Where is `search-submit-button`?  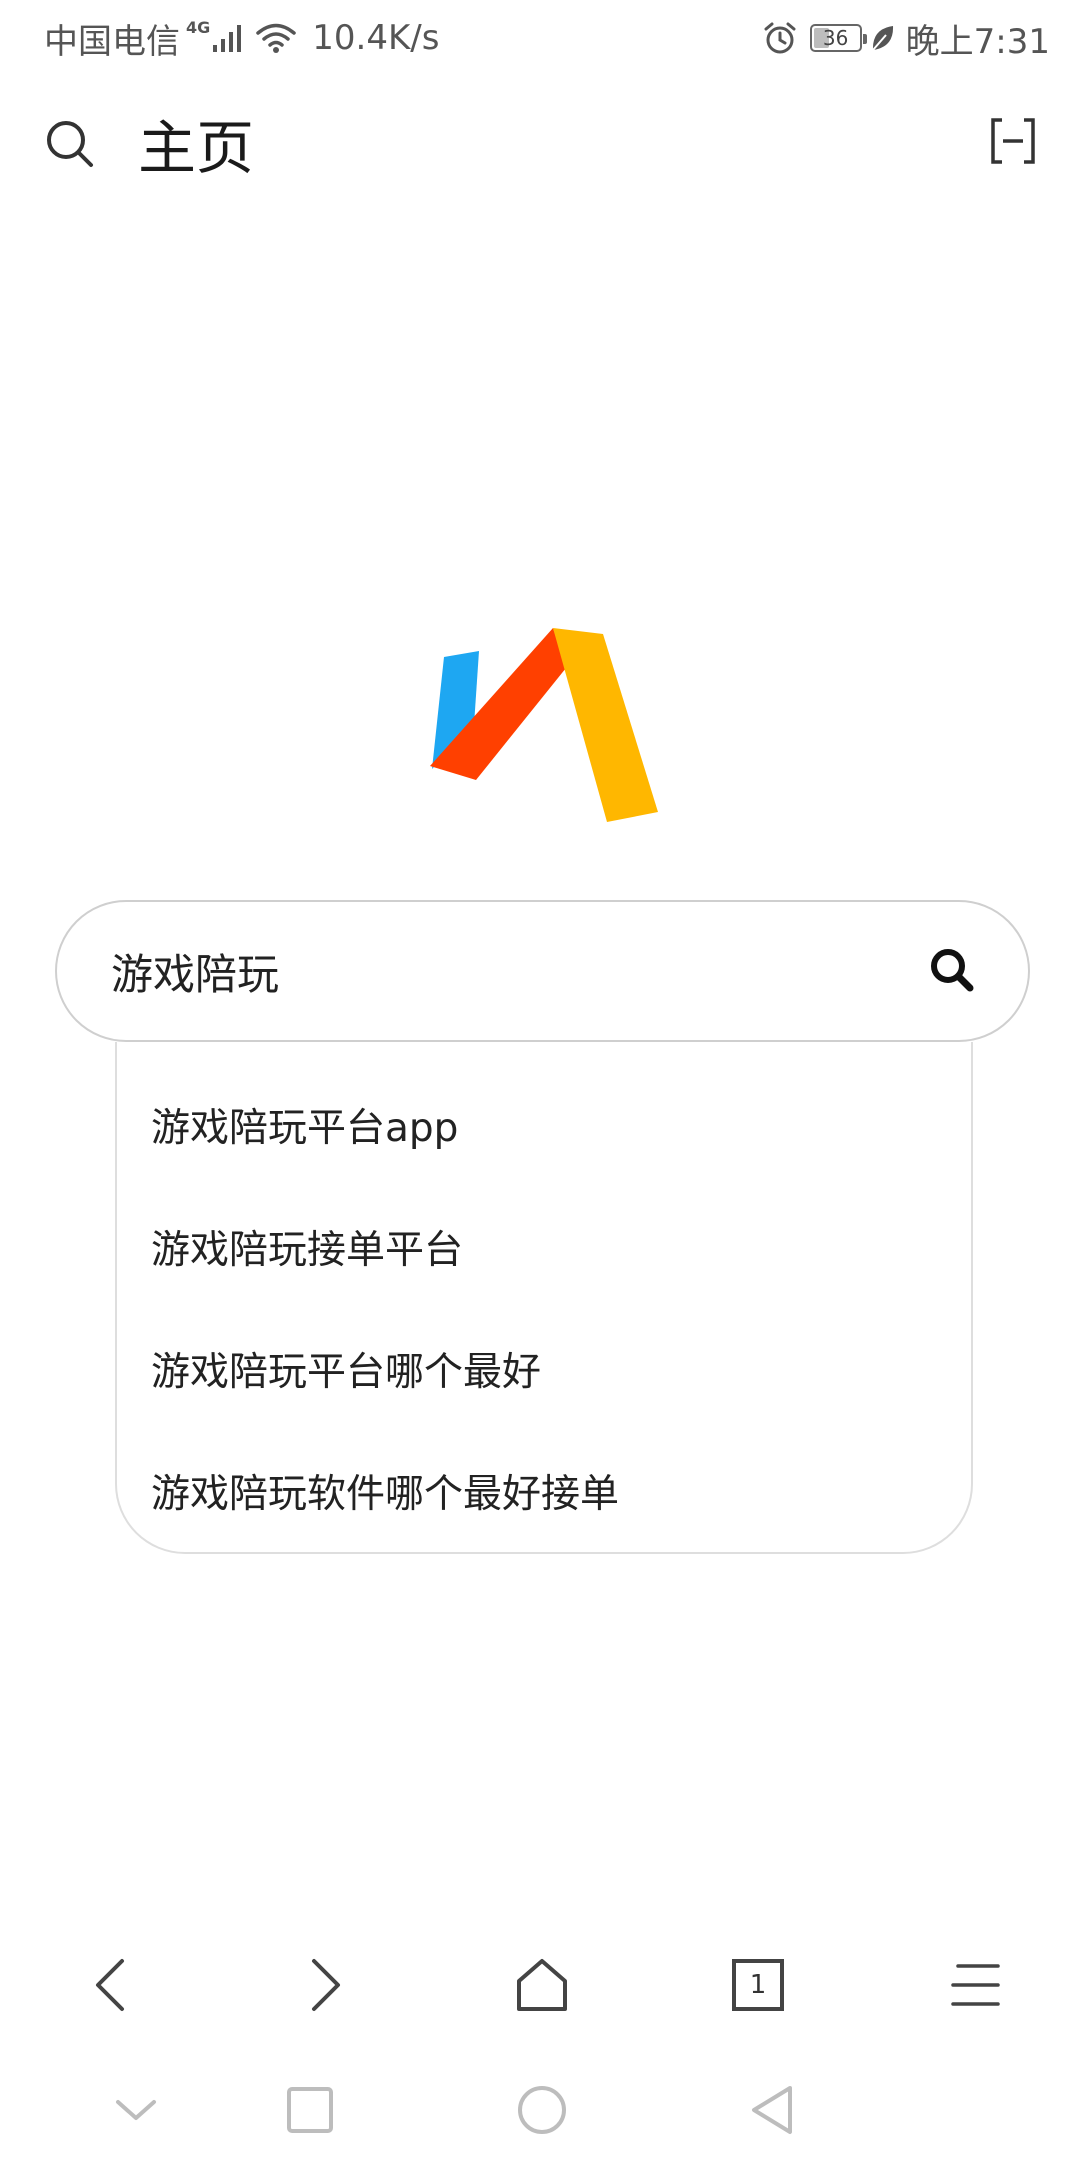 search-submit-button is located at coordinates (952, 970).